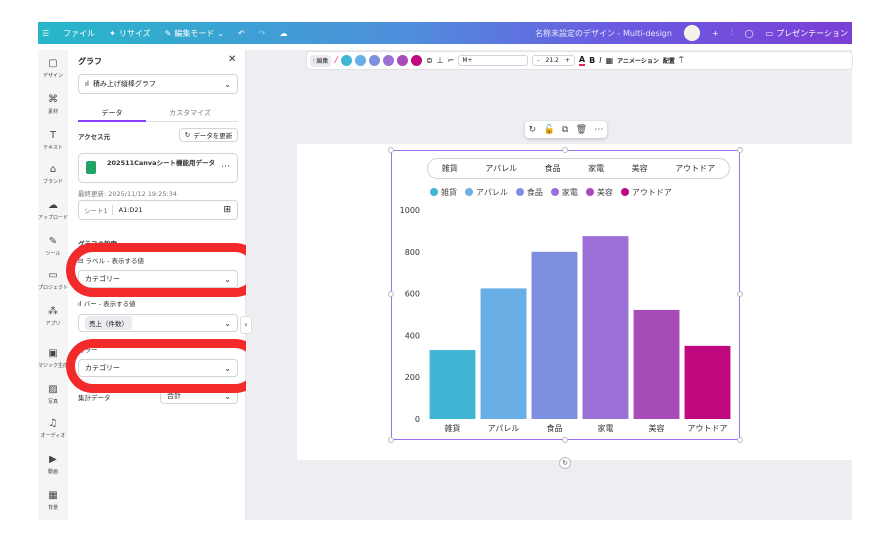 This screenshot has height=548, width=886. I want to click on duplicate-icon: ⧉, so click(565, 130).